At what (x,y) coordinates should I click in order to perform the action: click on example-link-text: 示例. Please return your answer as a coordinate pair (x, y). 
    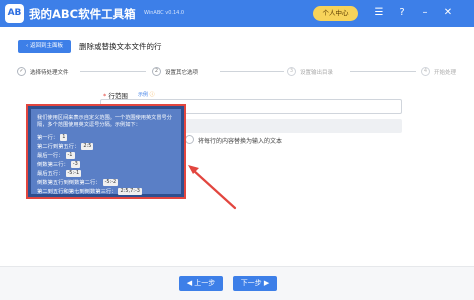
    Looking at the image, I should click on (143, 95).